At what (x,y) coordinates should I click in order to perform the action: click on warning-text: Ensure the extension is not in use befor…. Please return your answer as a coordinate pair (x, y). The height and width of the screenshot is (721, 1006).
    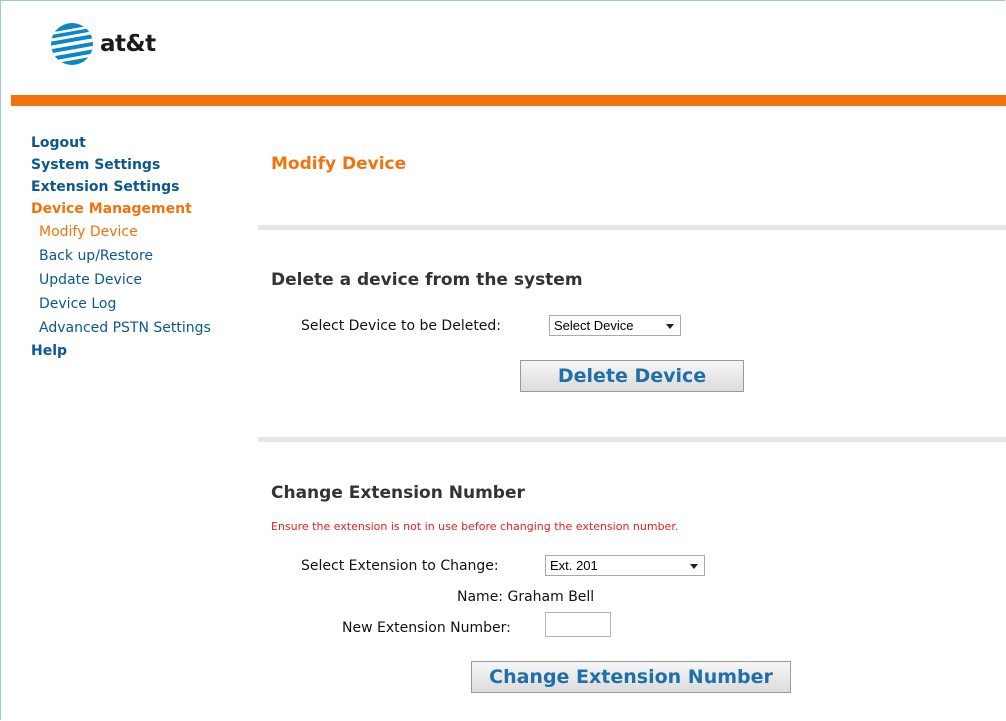
    Looking at the image, I should click on (475, 526).